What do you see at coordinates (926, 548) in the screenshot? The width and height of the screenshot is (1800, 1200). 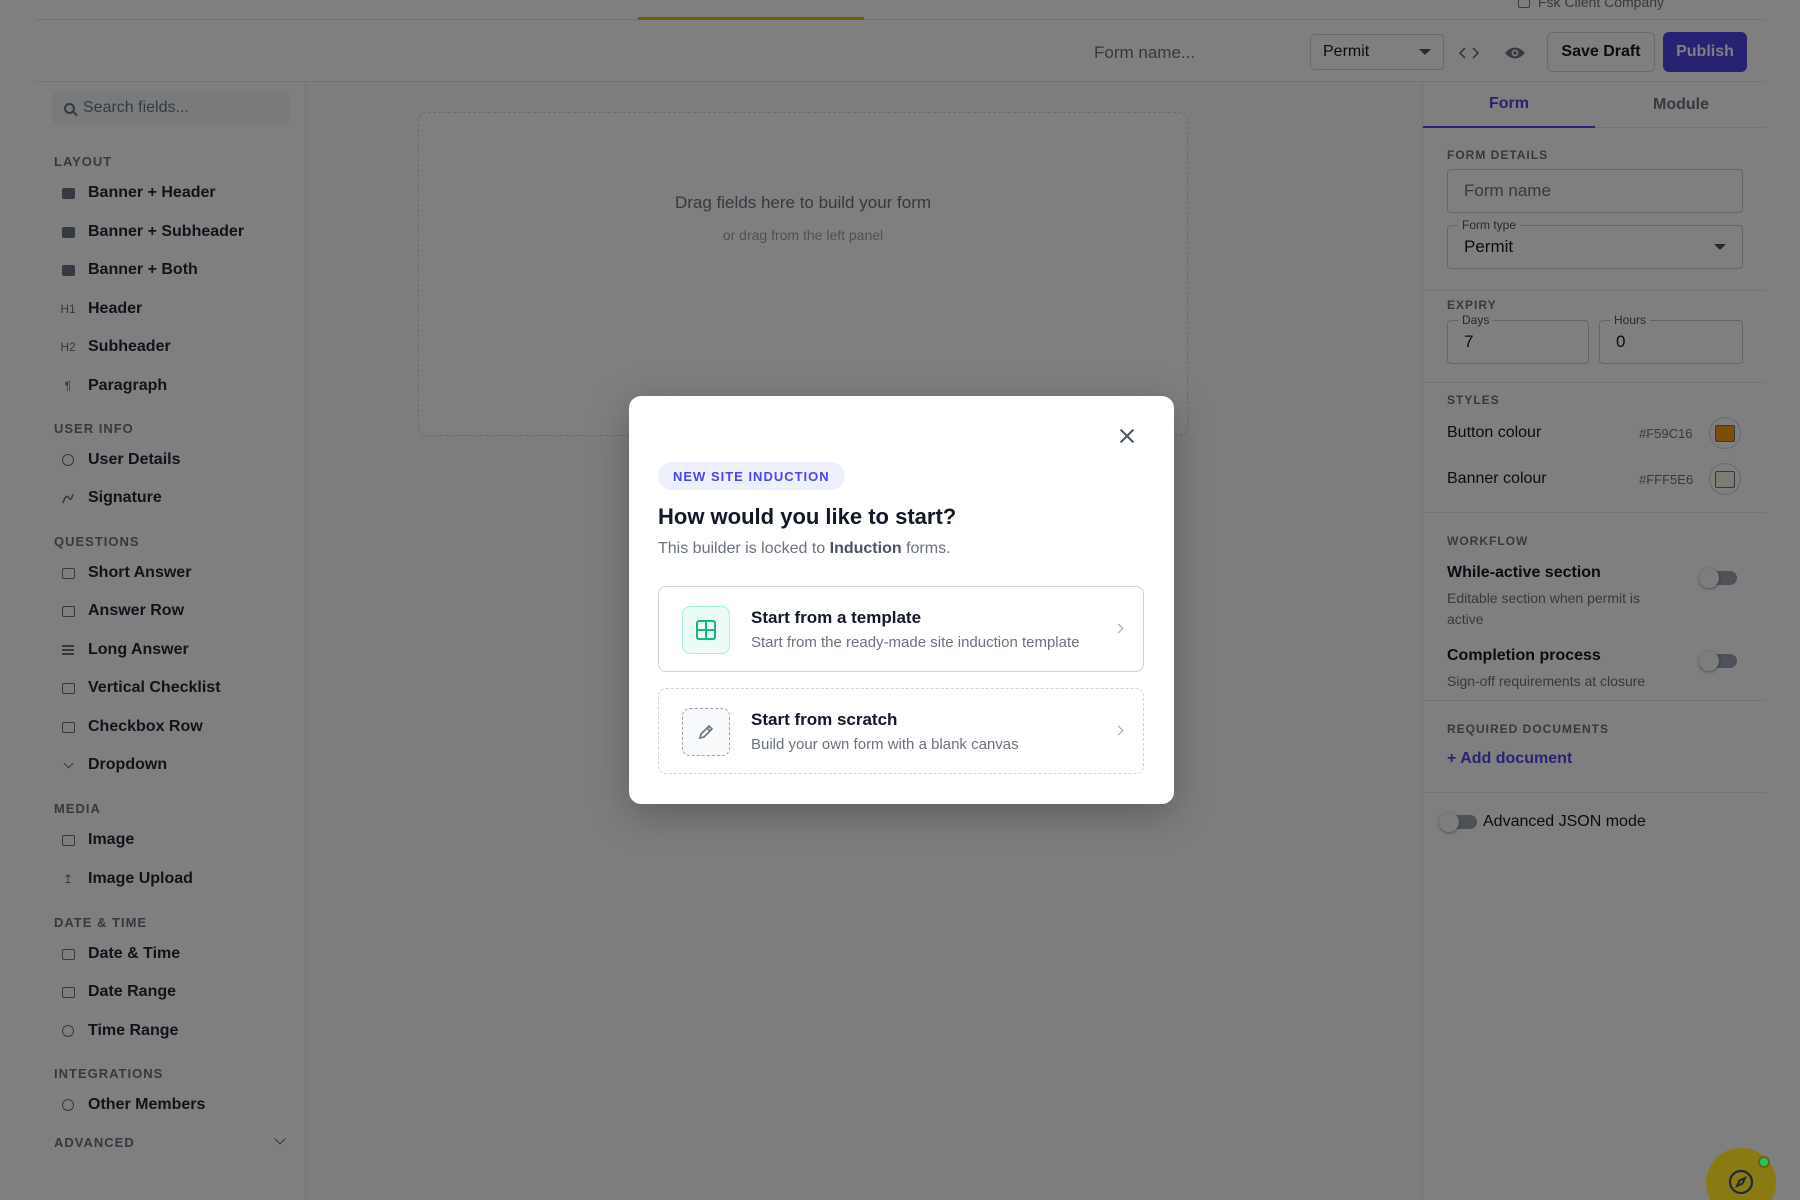 I see `subtitle-suffix: forms.` at bounding box center [926, 548].